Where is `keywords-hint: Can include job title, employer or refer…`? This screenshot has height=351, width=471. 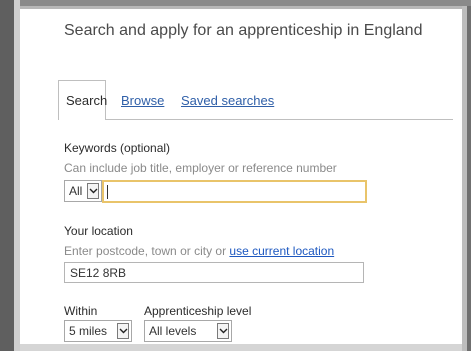
keywords-hint: Can include job title, employer or refer… is located at coordinates (200, 168).